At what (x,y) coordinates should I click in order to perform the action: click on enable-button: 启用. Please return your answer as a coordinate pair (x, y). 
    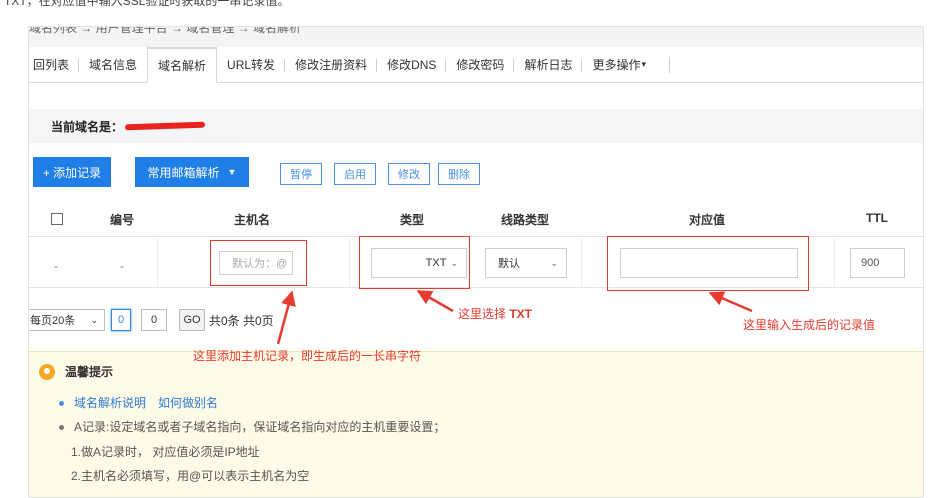
    Looking at the image, I should click on (355, 174).